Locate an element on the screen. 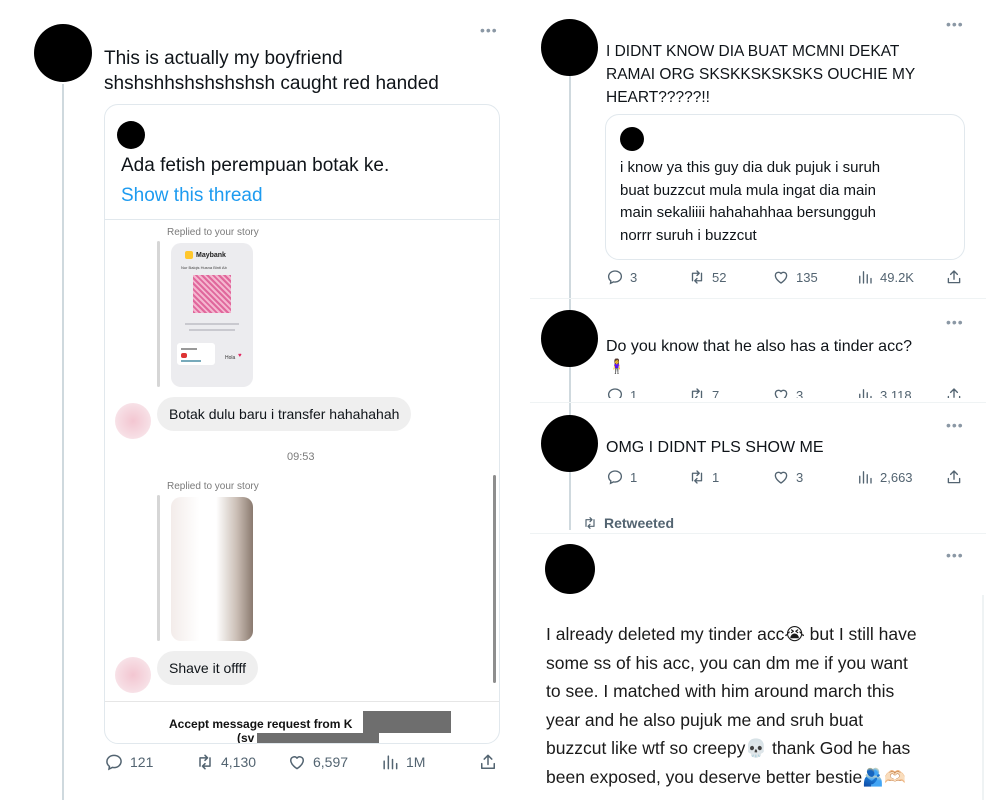  retweet-count: 52 is located at coordinates (719, 277).